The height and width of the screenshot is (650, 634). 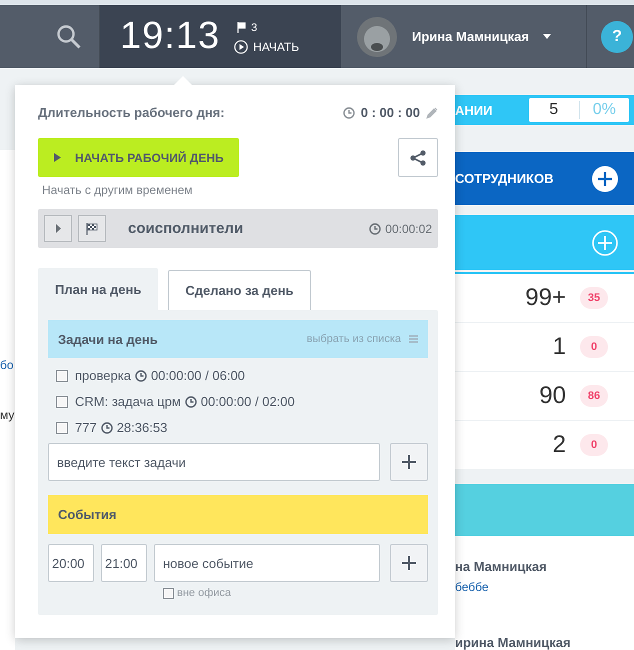 What do you see at coordinates (432, 112) in the screenshot?
I see `pencil-icon` at bounding box center [432, 112].